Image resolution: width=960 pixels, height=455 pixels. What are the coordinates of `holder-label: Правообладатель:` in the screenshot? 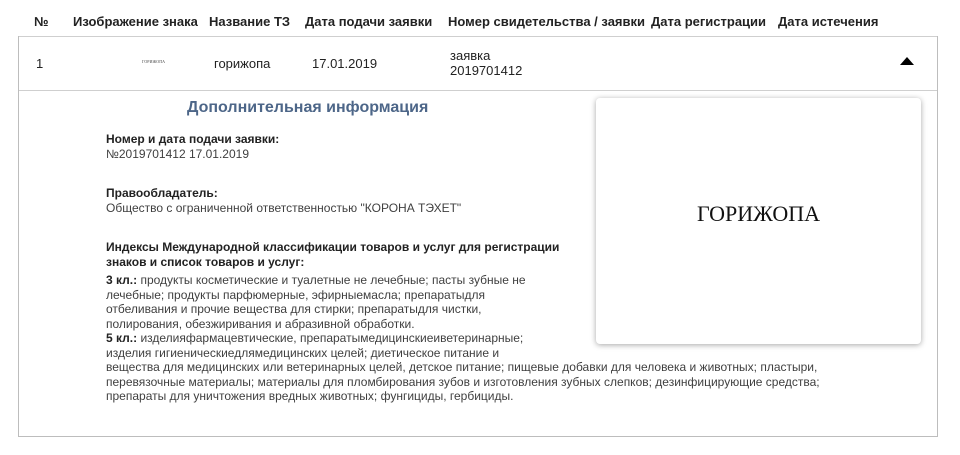 It's located at (162, 193).